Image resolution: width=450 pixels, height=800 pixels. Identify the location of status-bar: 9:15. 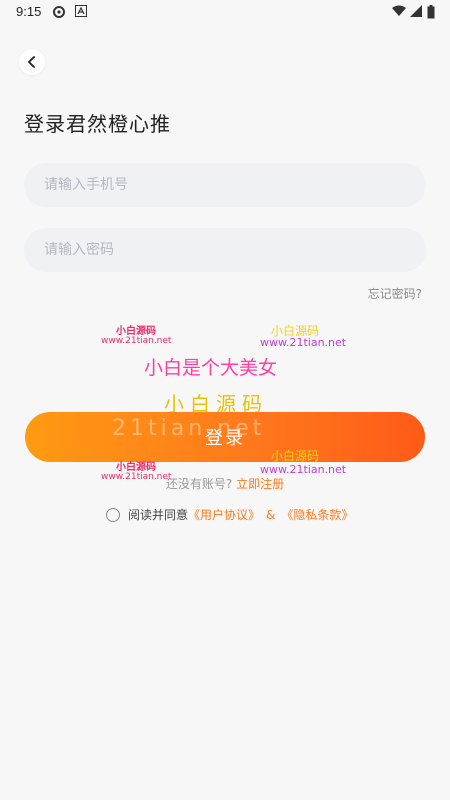
(225, 13).